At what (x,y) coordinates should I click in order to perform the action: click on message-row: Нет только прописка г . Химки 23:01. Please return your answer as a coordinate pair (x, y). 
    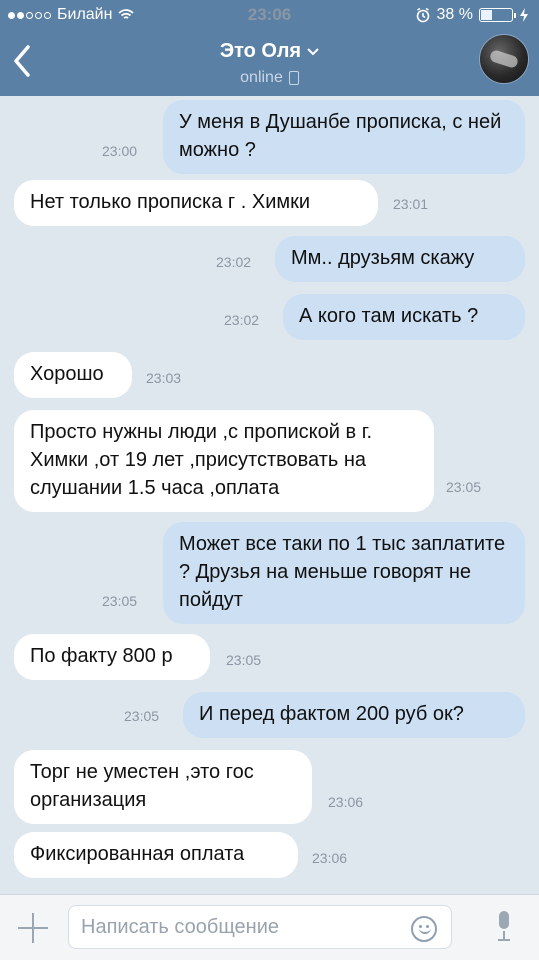
    Looking at the image, I should click on (269, 204).